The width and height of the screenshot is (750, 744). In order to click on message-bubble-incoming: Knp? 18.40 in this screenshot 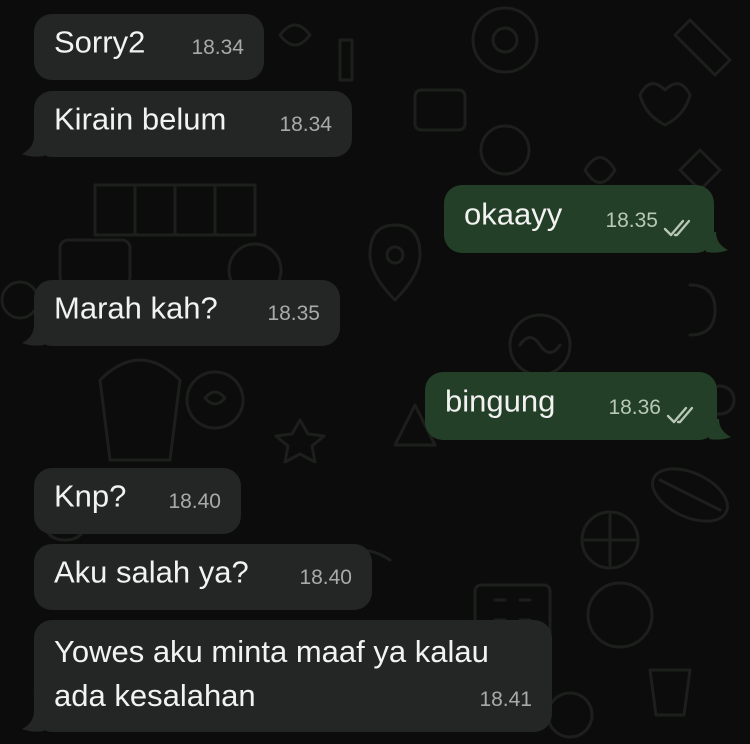, I will do `click(137, 501)`.